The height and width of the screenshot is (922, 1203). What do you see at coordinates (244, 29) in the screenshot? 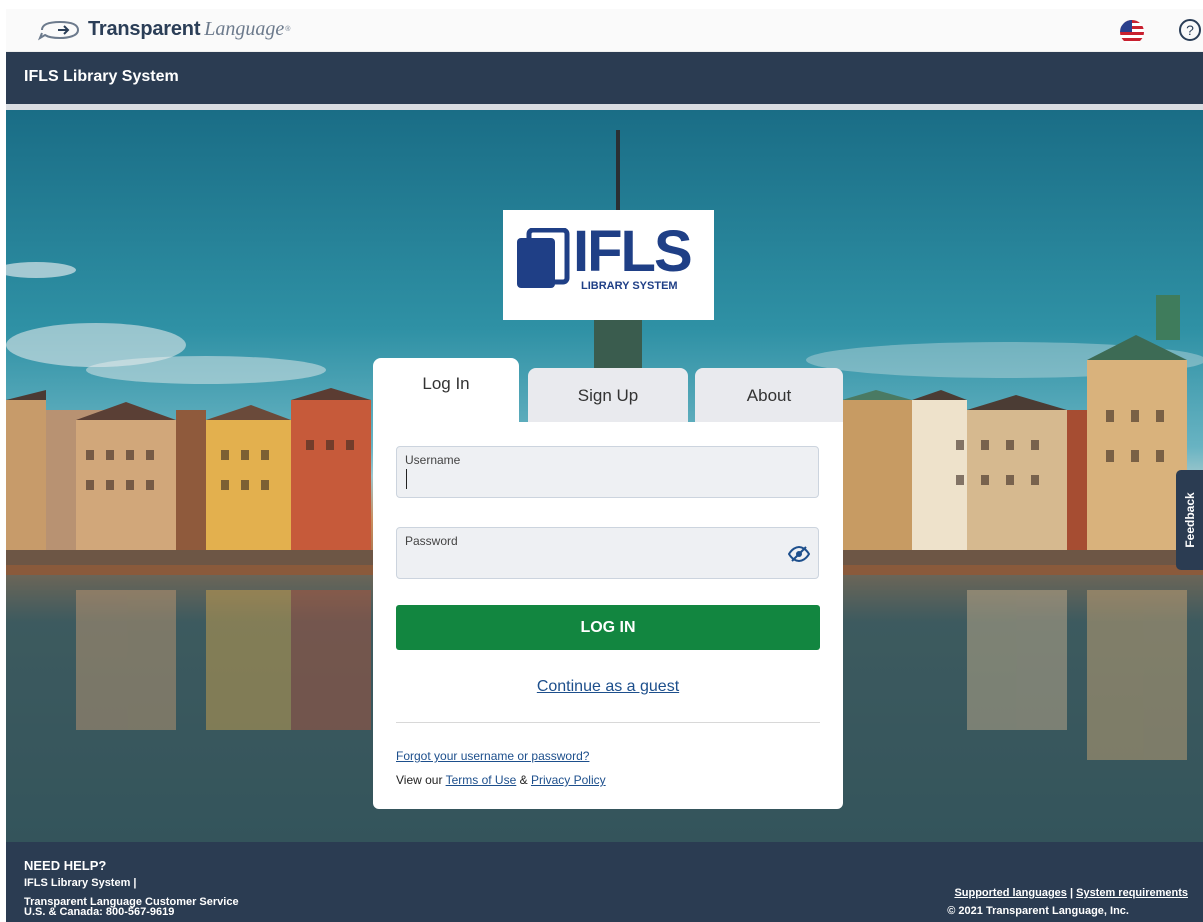
I see `brand-name-italic: Language` at bounding box center [244, 29].